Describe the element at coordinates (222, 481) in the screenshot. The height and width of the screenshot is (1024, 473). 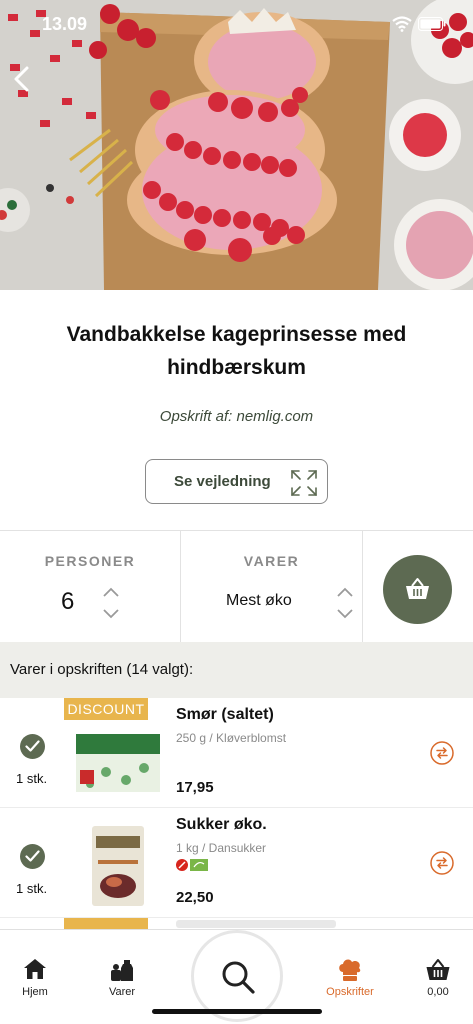
I see `guide-button-label: Se vejledning` at that location.